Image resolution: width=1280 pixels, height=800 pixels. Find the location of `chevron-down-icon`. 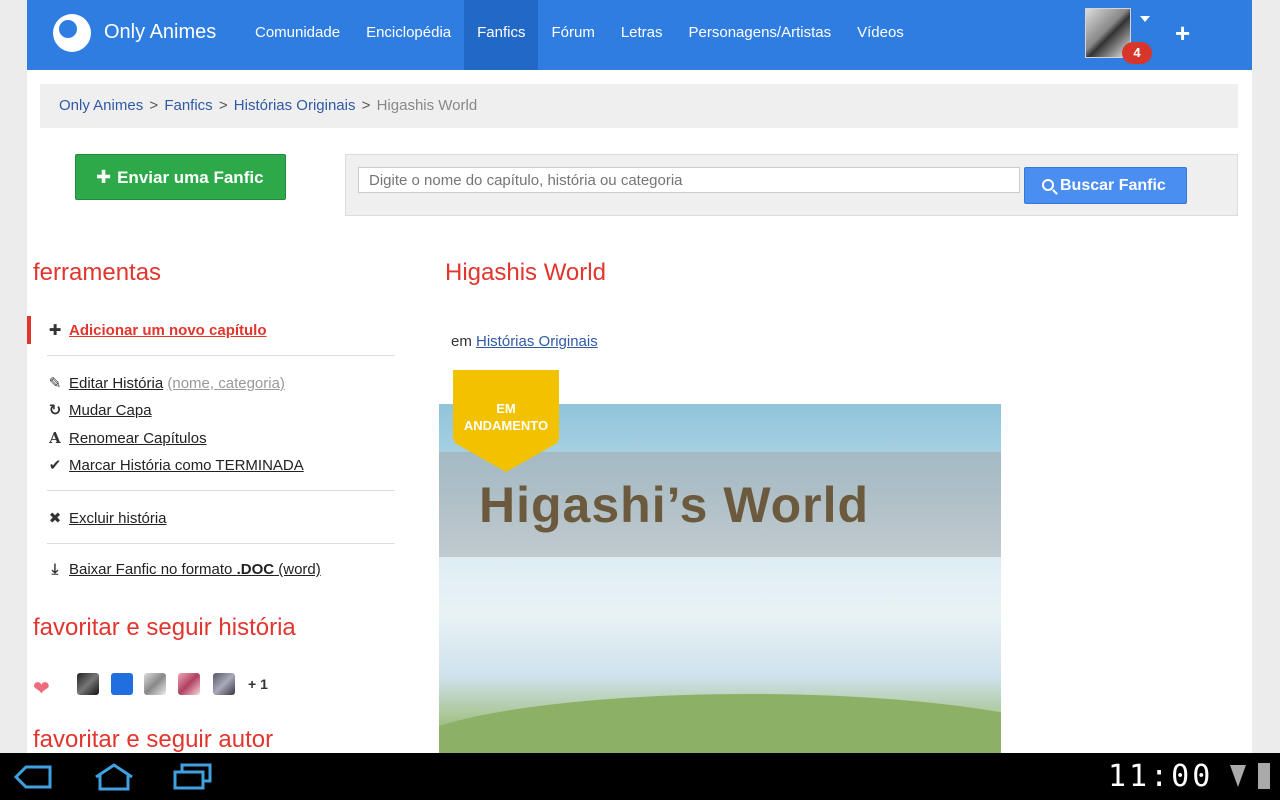

chevron-down-icon is located at coordinates (1145, 19).